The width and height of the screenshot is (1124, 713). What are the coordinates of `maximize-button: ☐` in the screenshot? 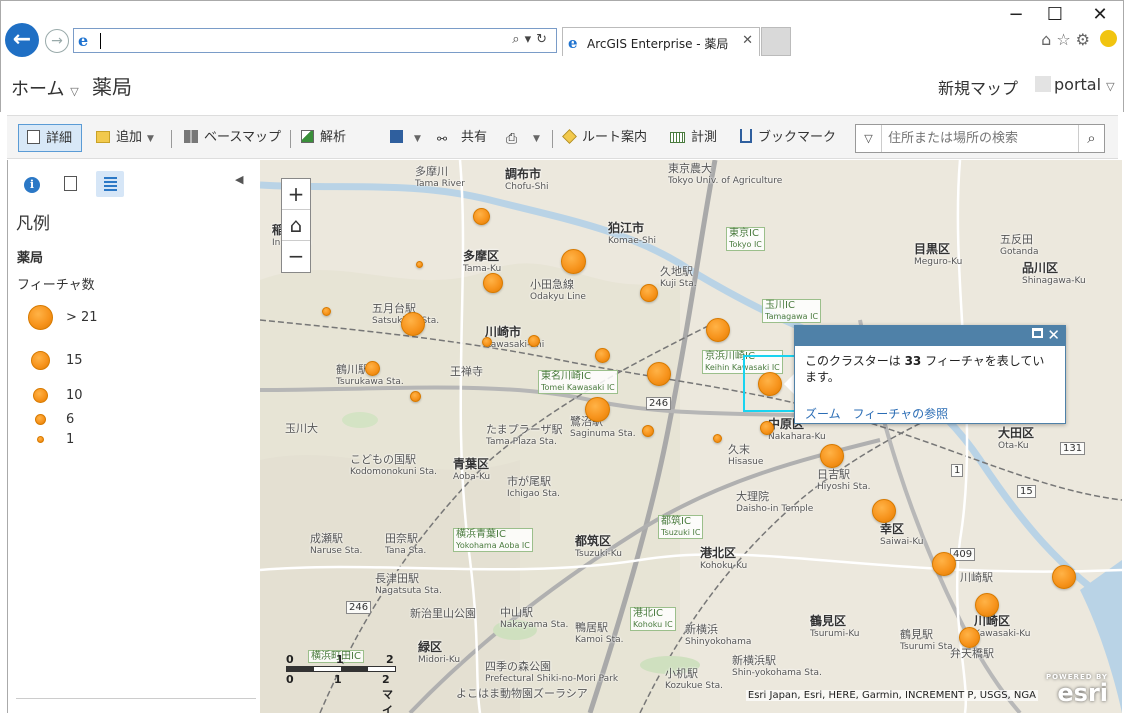 It's located at (1055, 15).